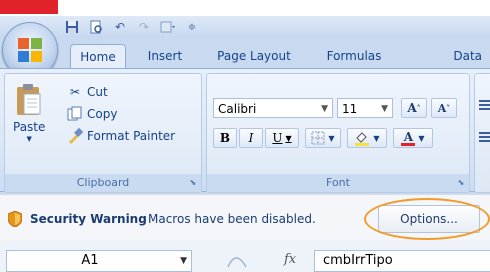 This screenshot has width=490, height=272. What do you see at coordinates (88, 219) in the screenshot?
I see `security-warning-title: Security Warning` at bounding box center [88, 219].